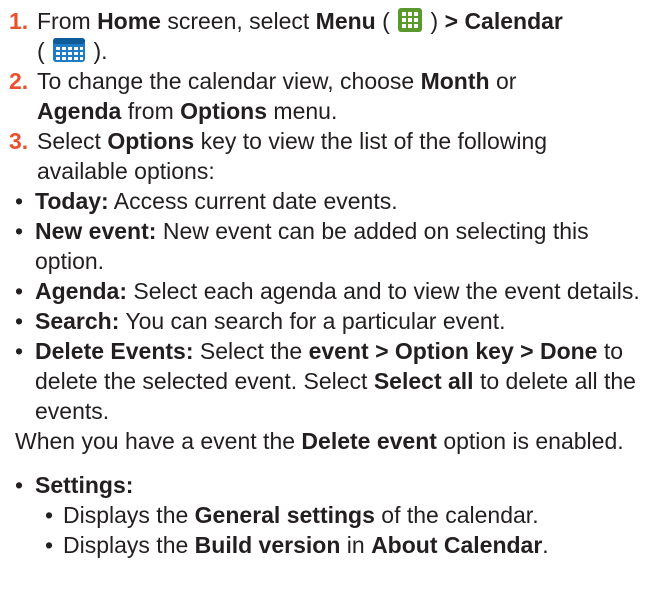  I want to click on option-label: Search:, so click(77, 321).